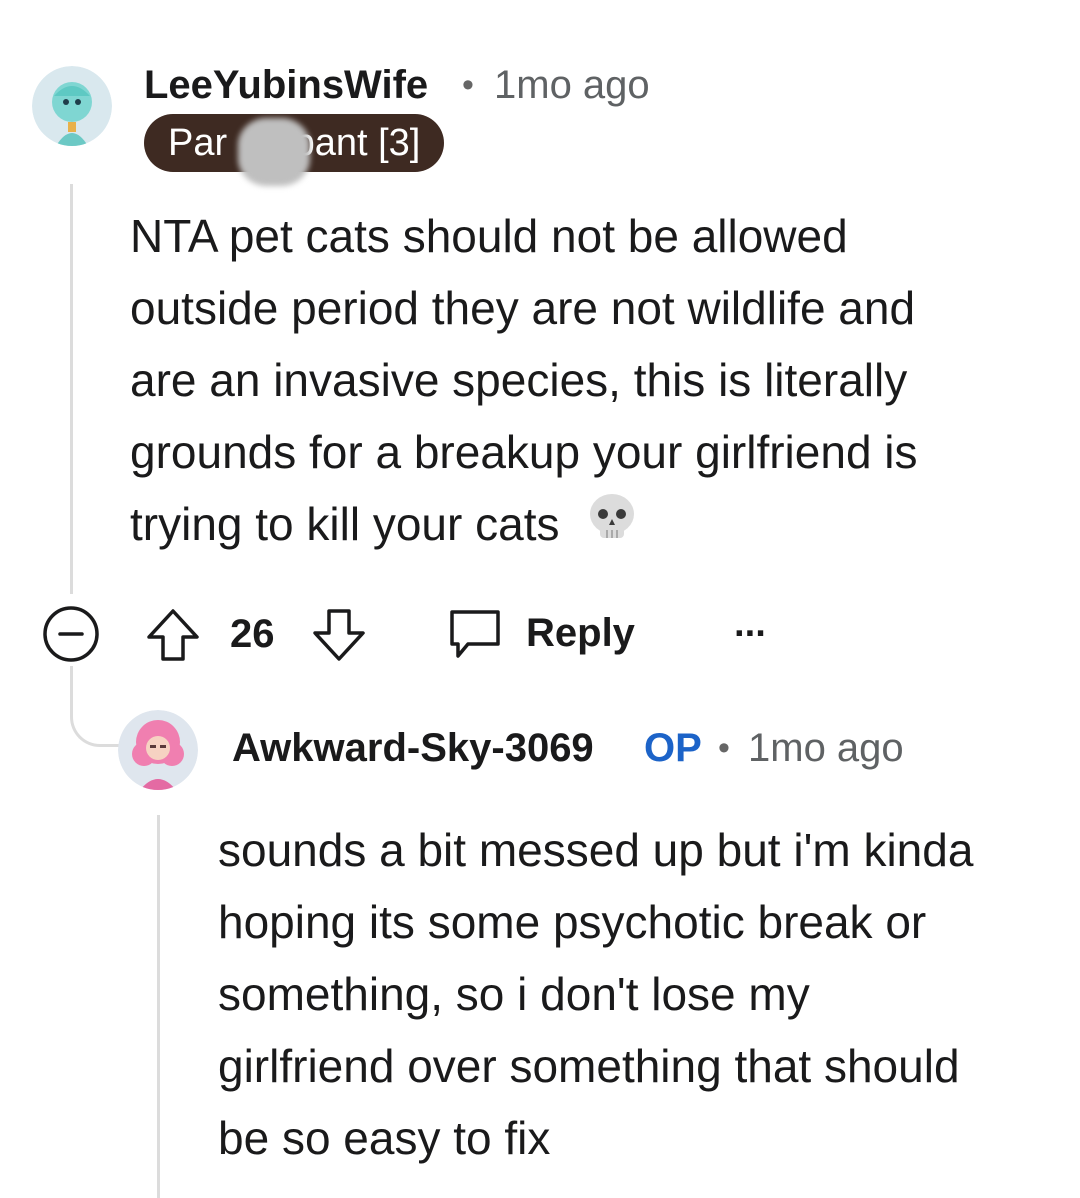 Image resolution: width=1080 pixels, height=1198 pixels. What do you see at coordinates (345, 524) in the screenshot?
I see `comment-line-5-text: trying to kill your cats` at bounding box center [345, 524].